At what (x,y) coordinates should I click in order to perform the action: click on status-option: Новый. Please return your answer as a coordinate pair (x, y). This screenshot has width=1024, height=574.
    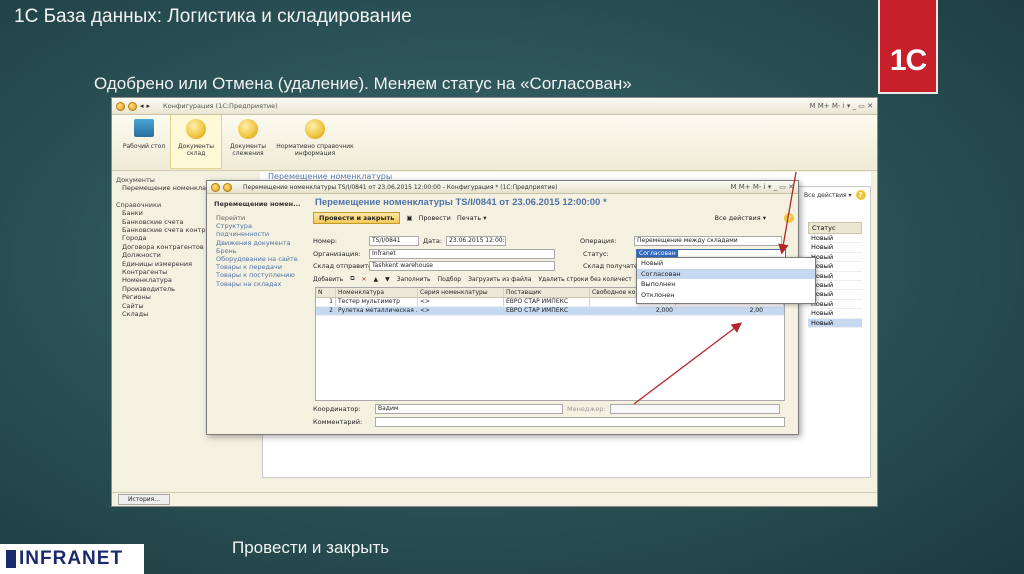
    Looking at the image, I should click on (726, 263).